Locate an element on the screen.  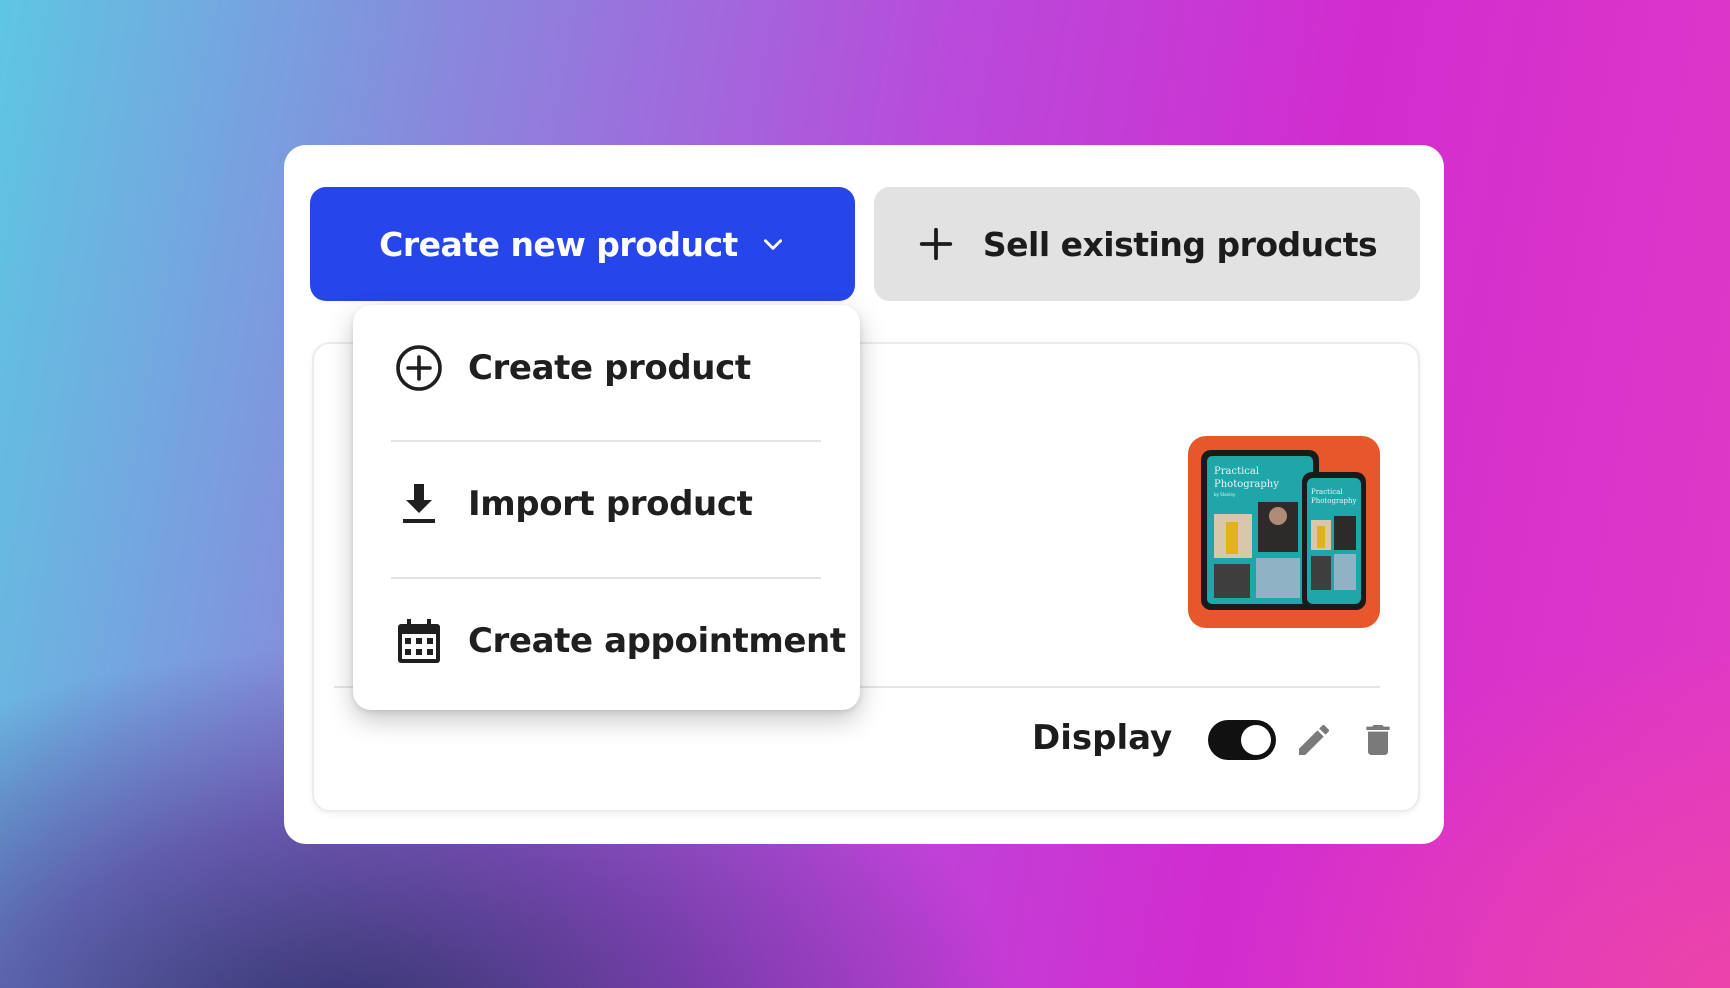
display-toggle is located at coordinates (1242, 740).